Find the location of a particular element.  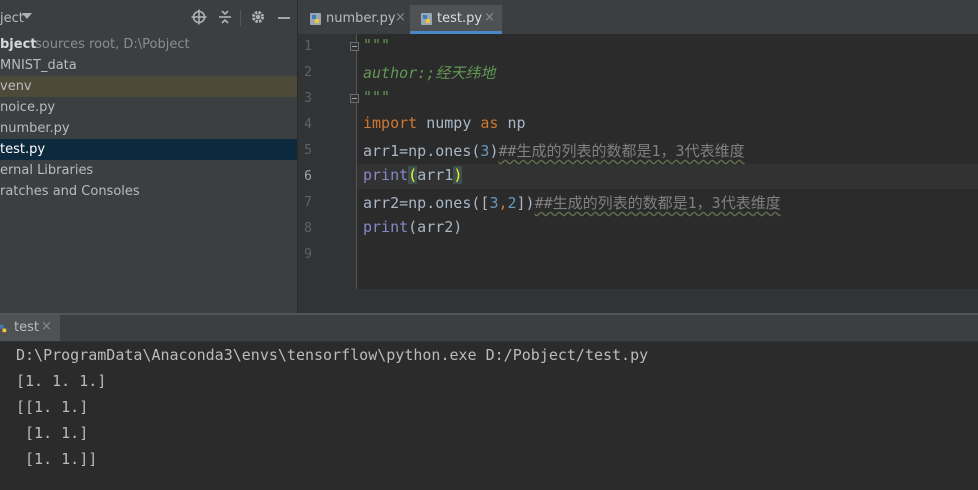

line-number: 1 is located at coordinates (308, 46).